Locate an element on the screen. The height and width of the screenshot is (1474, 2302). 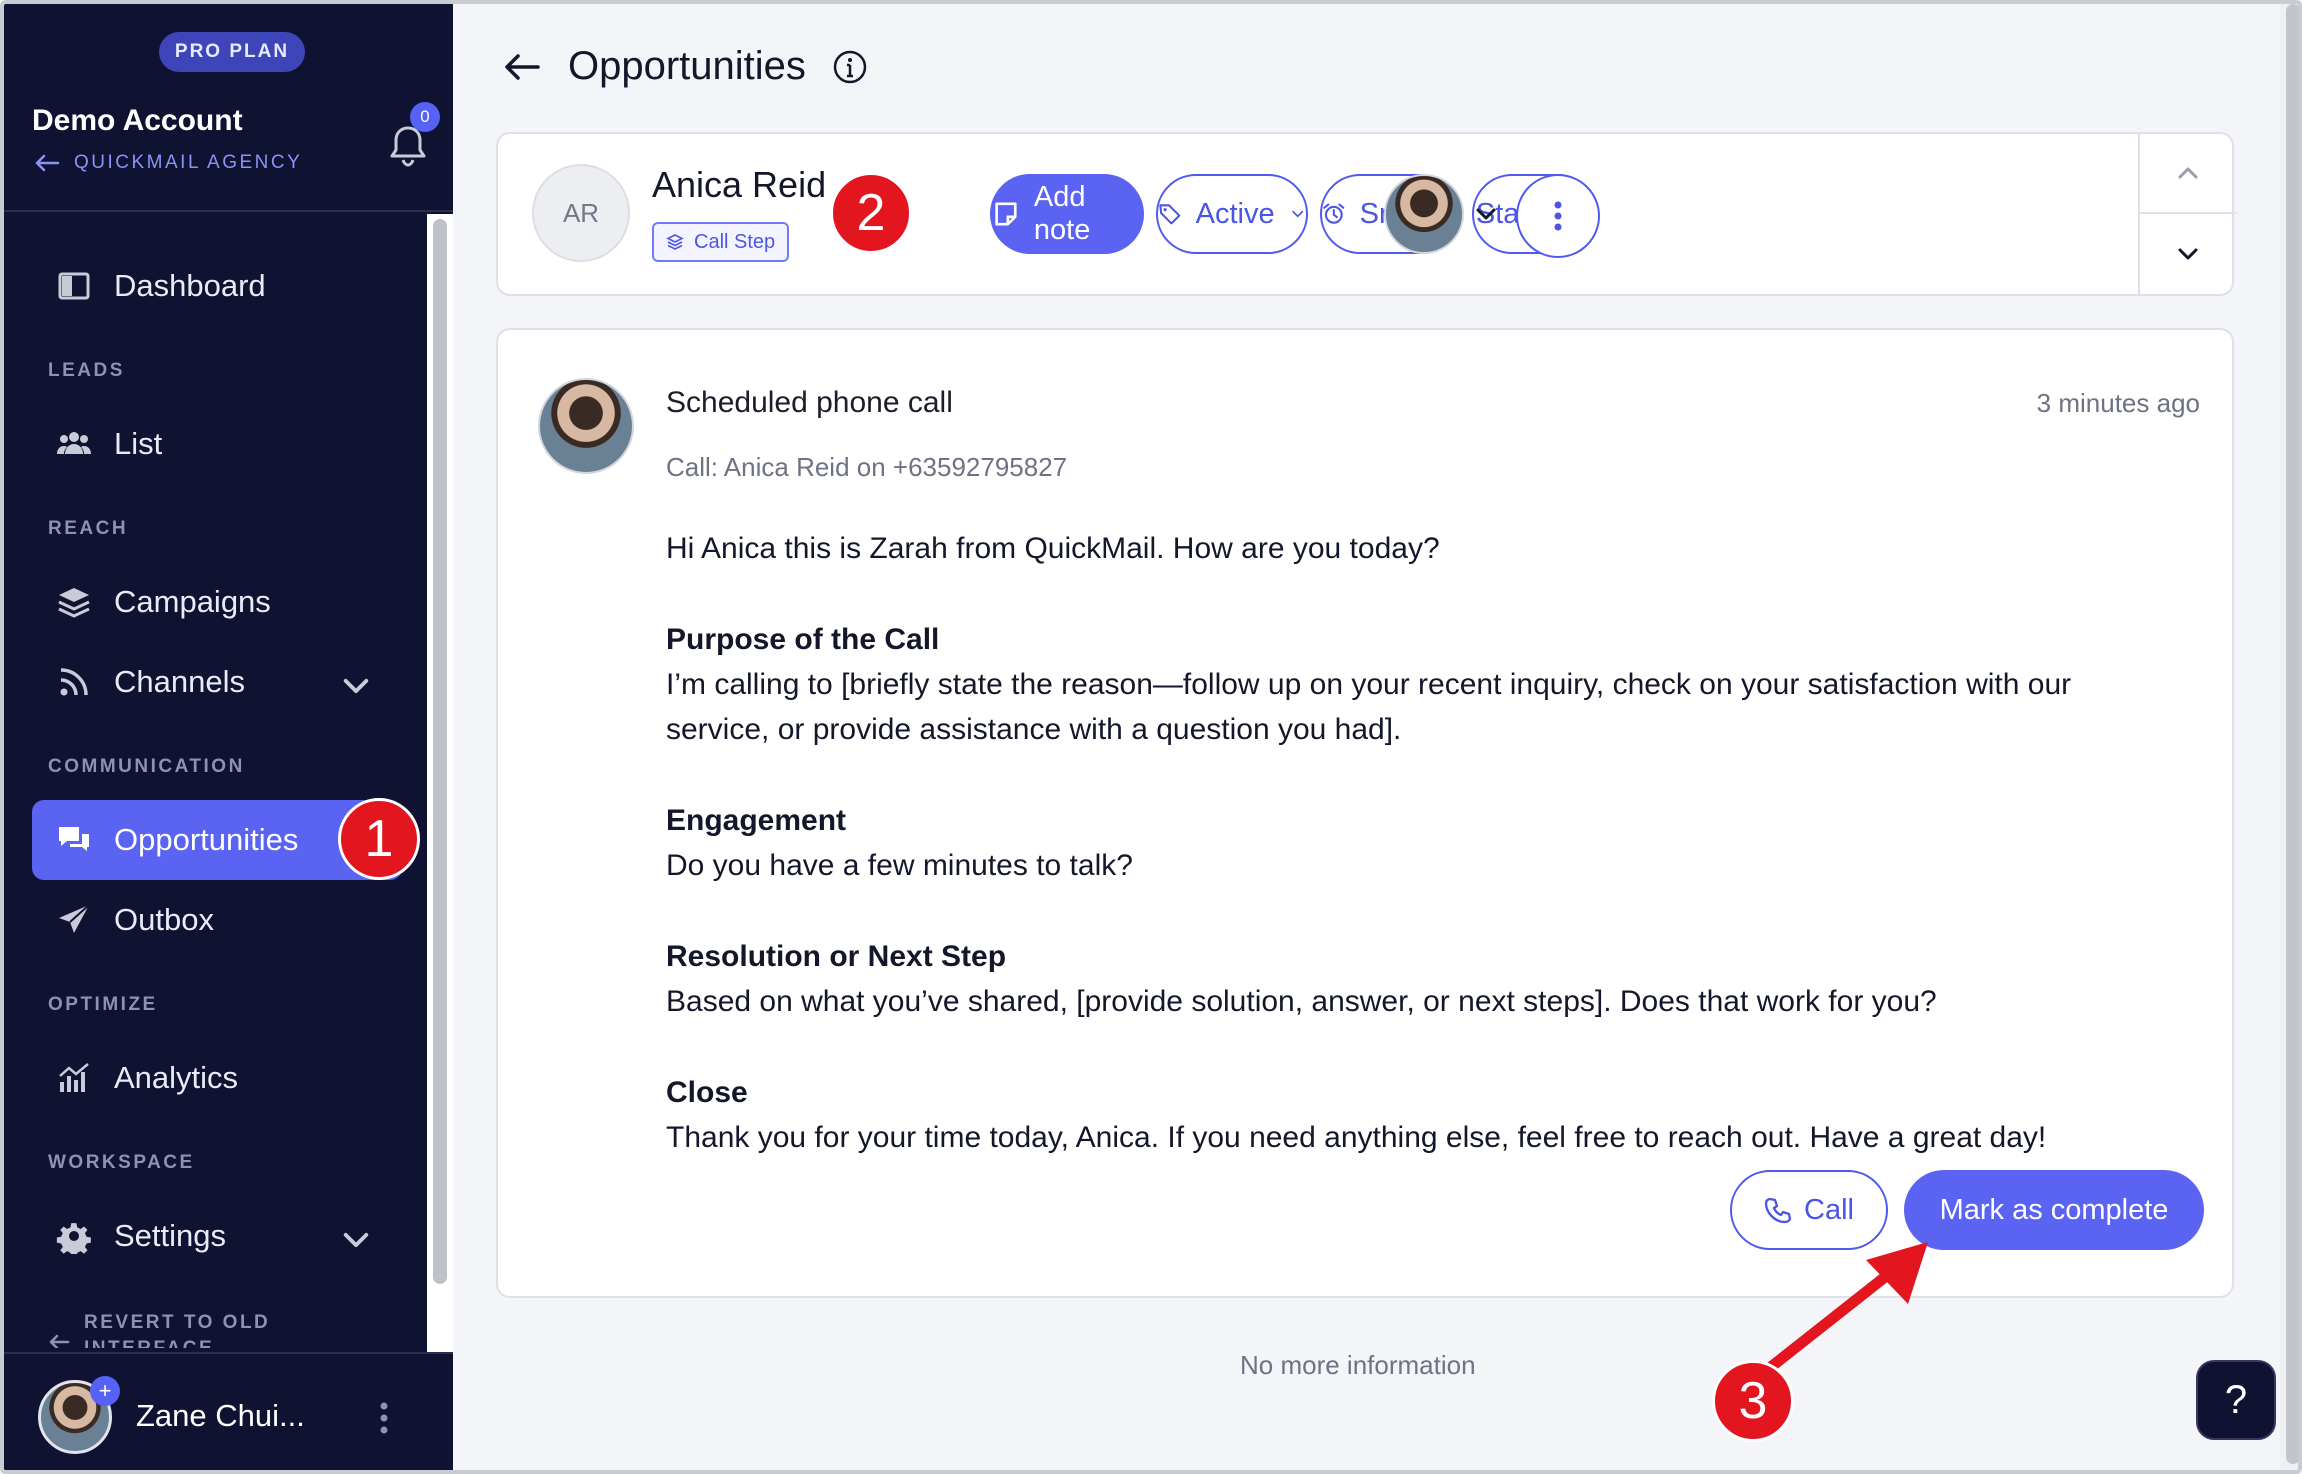
step-marker-1: 1 is located at coordinates (379, 839).